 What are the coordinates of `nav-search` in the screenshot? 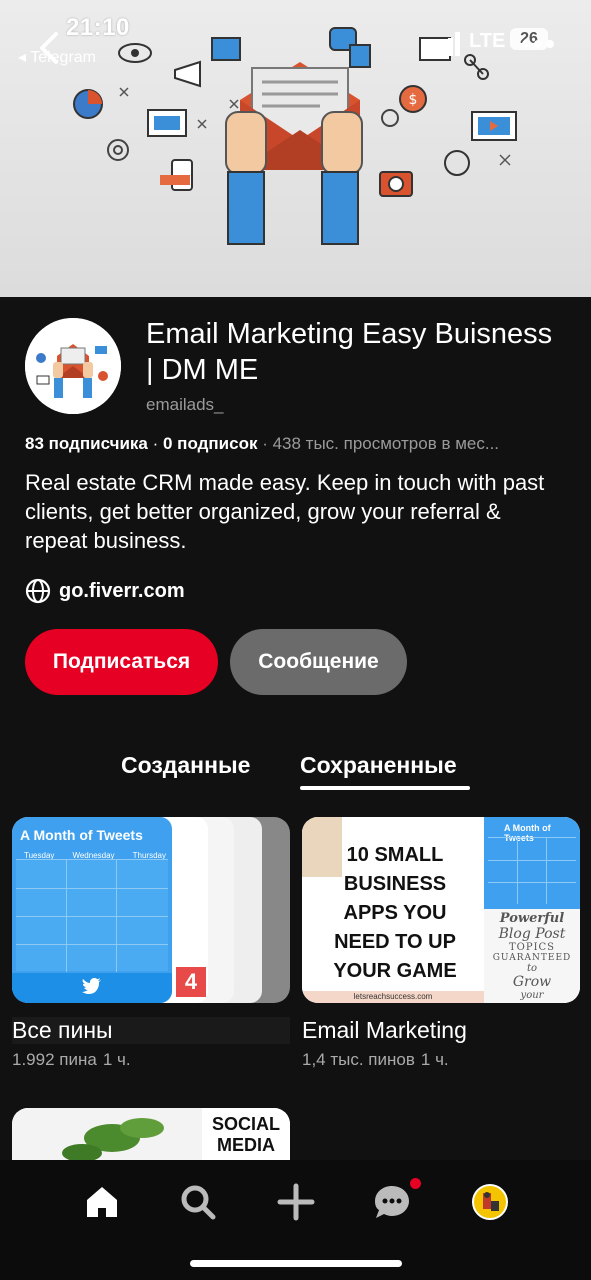 It's located at (198, 1202).